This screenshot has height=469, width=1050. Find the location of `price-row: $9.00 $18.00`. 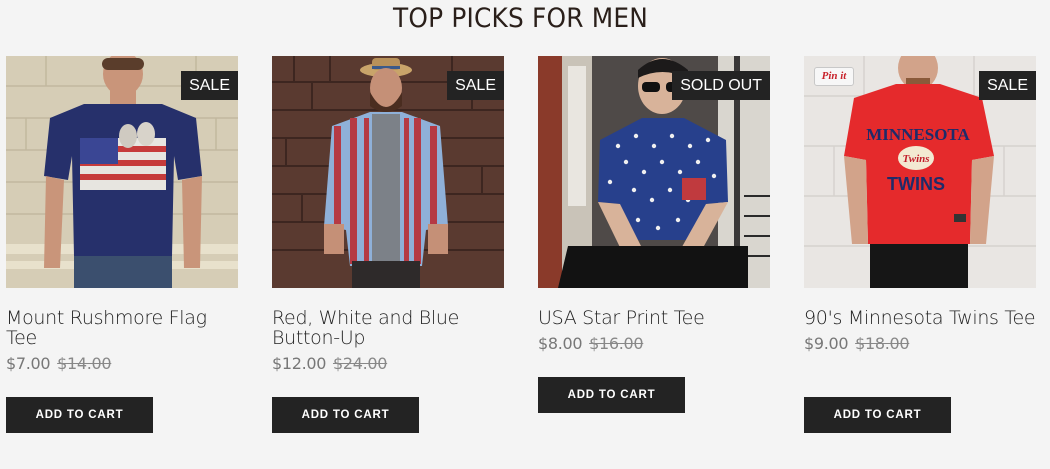

price-row: $9.00 $18.00 is located at coordinates (920, 343).